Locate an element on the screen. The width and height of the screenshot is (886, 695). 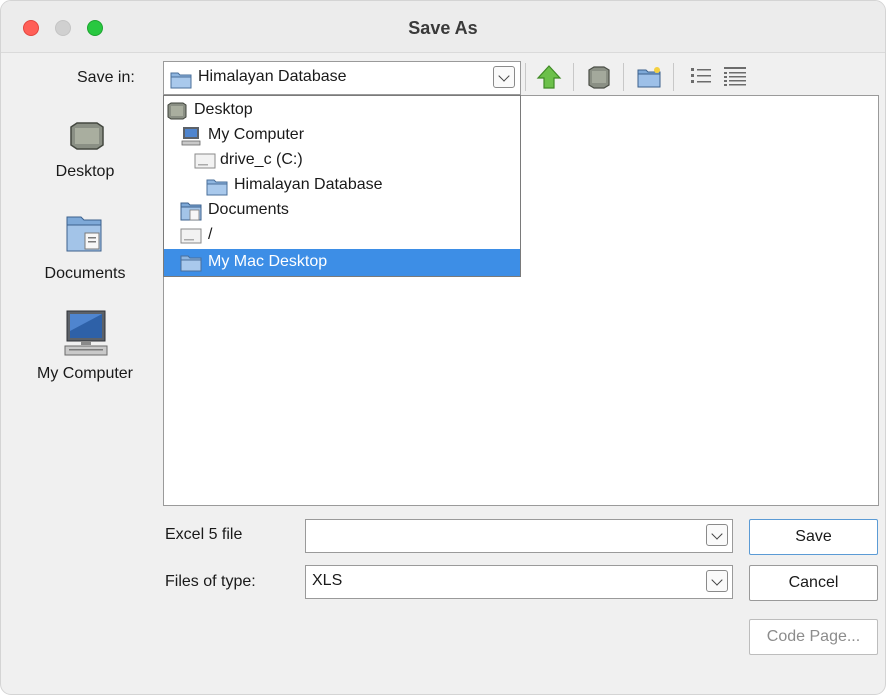
dropdown-item-himalayan-database: Himalayan Database is located at coordinates (342, 185).